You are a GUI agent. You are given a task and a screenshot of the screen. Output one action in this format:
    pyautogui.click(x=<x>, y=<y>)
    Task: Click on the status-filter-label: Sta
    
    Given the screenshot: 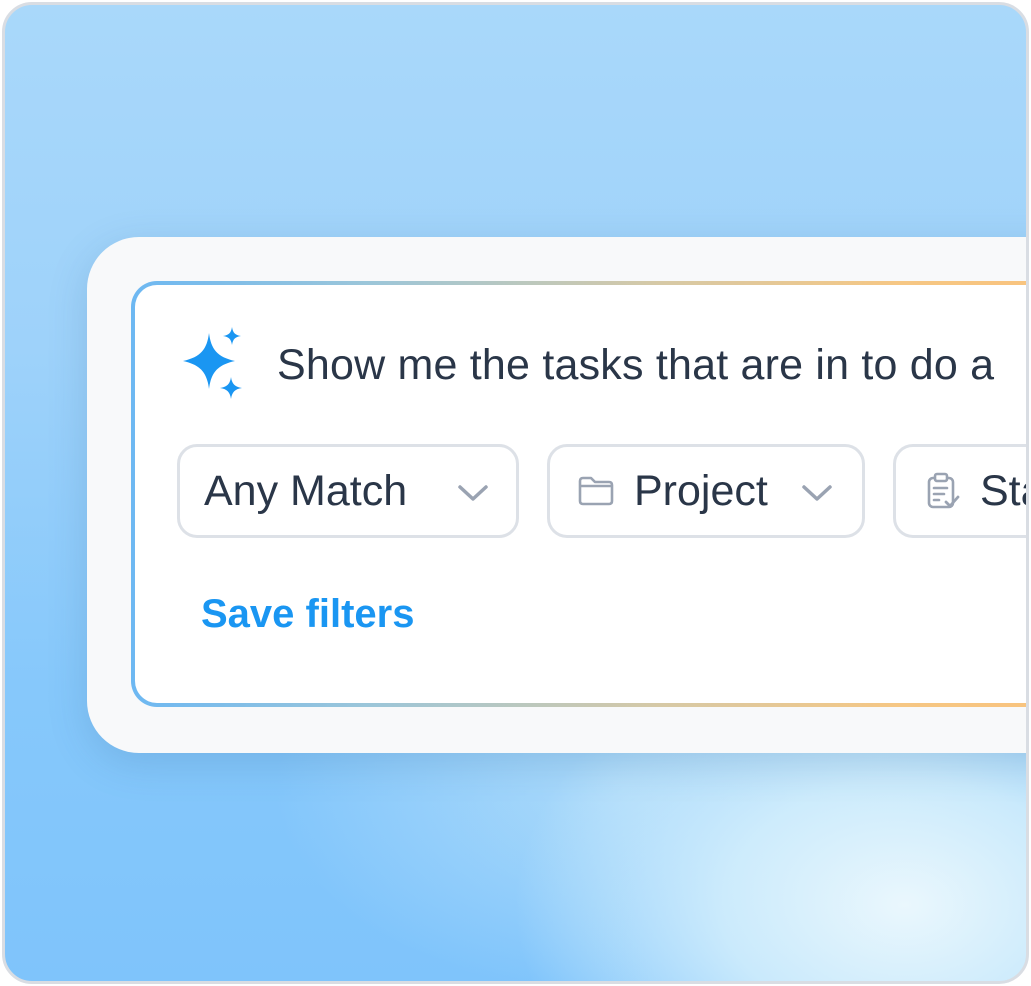 What is the action you would take?
    pyautogui.click(x=1003, y=490)
    